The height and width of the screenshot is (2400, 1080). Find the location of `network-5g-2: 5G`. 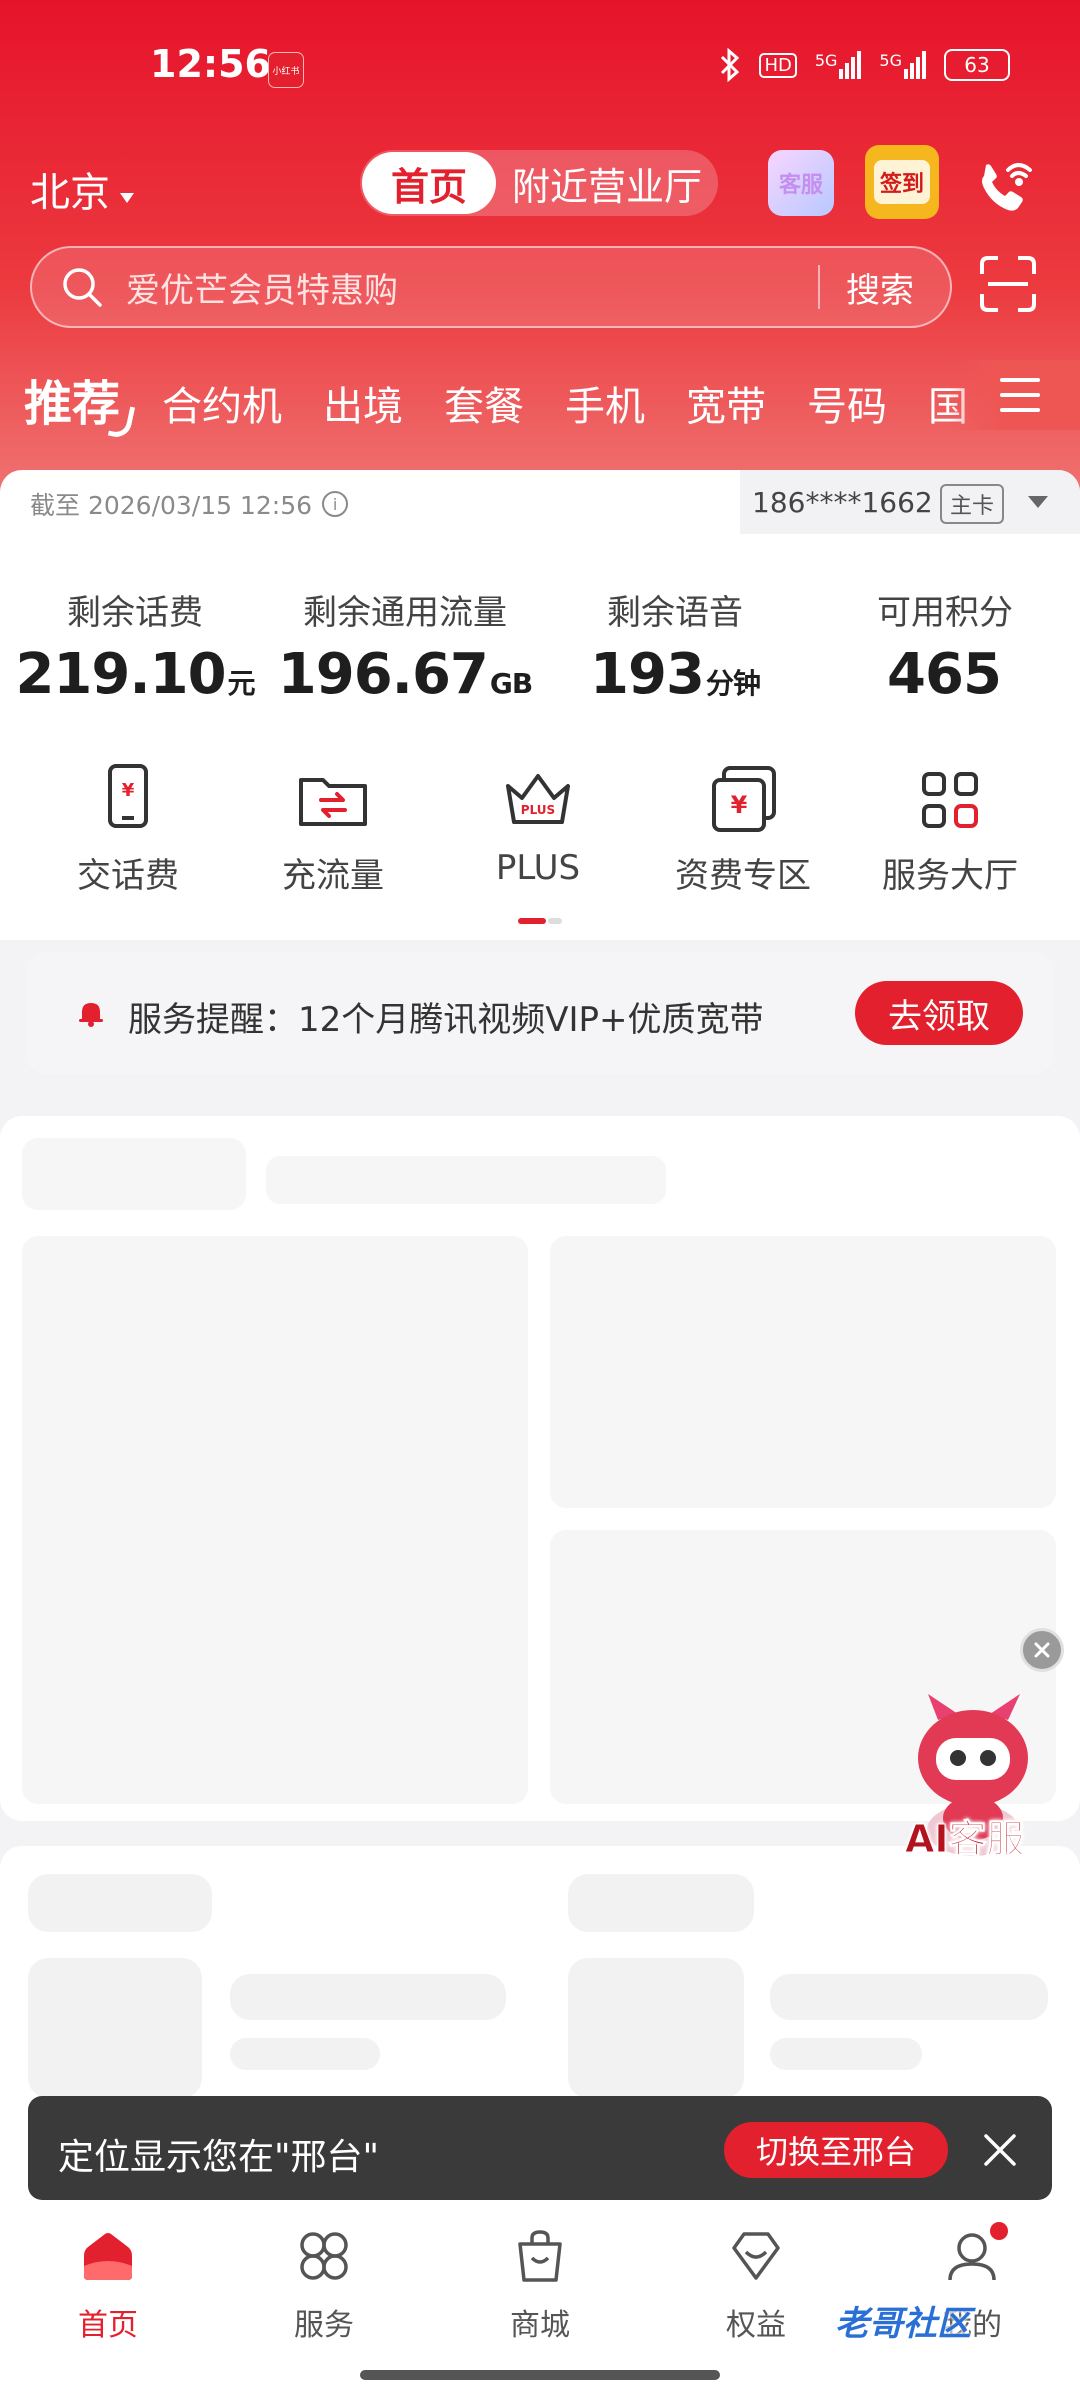

network-5g-2: 5G is located at coordinates (902, 65).